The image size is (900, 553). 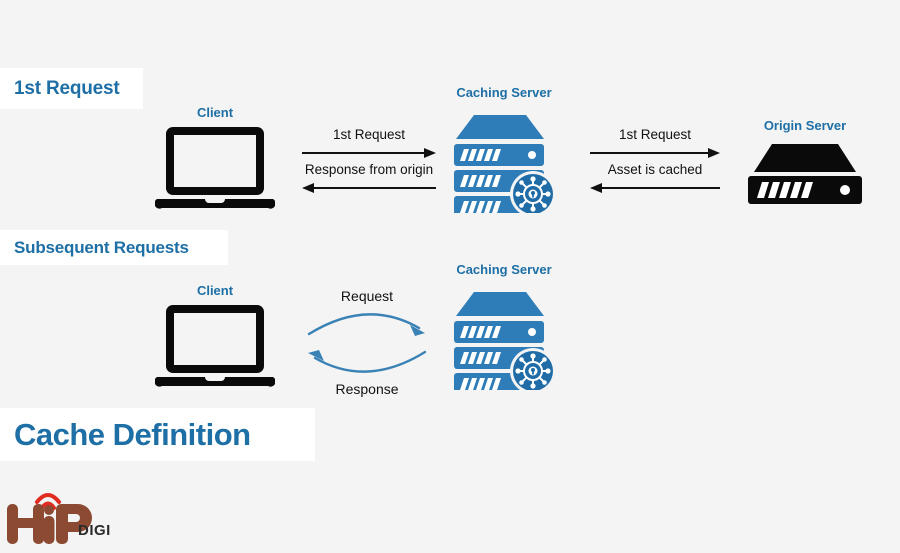 I want to click on arrow-label-first-request-left: 1st Request, so click(x=369, y=134).